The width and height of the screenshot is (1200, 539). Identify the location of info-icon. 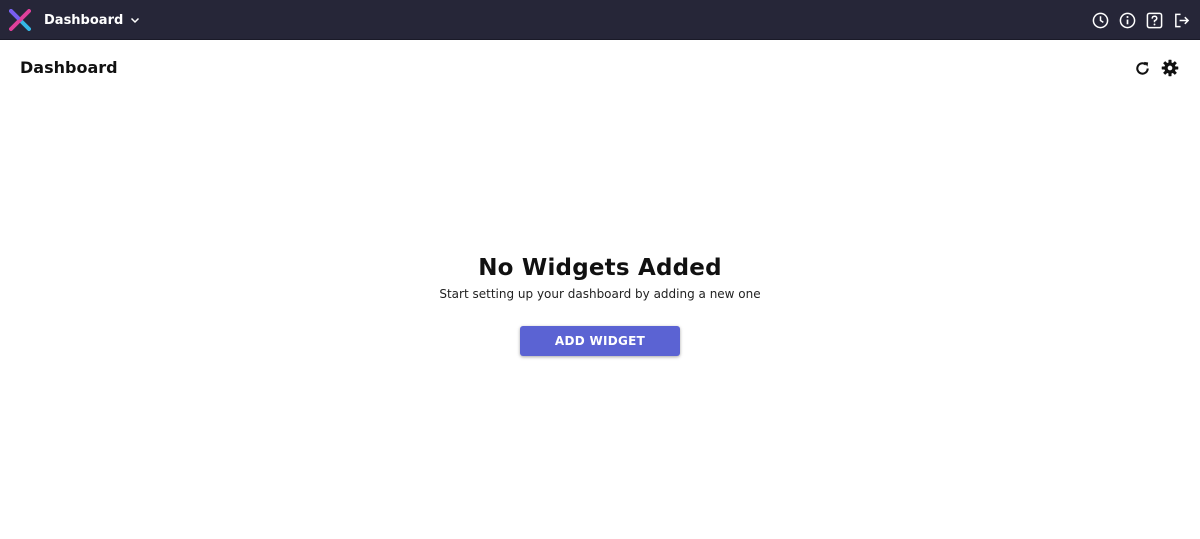
(1127, 20).